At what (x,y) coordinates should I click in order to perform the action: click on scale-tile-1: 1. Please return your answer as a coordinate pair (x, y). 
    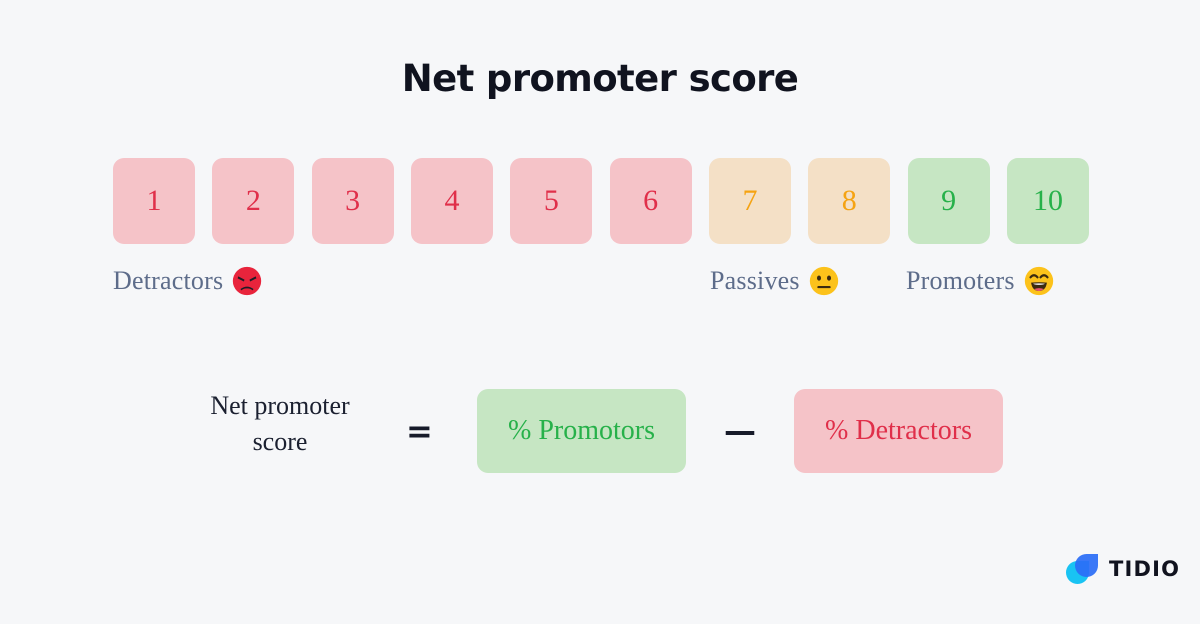
    Looking at the image, I should click on (154, 201).